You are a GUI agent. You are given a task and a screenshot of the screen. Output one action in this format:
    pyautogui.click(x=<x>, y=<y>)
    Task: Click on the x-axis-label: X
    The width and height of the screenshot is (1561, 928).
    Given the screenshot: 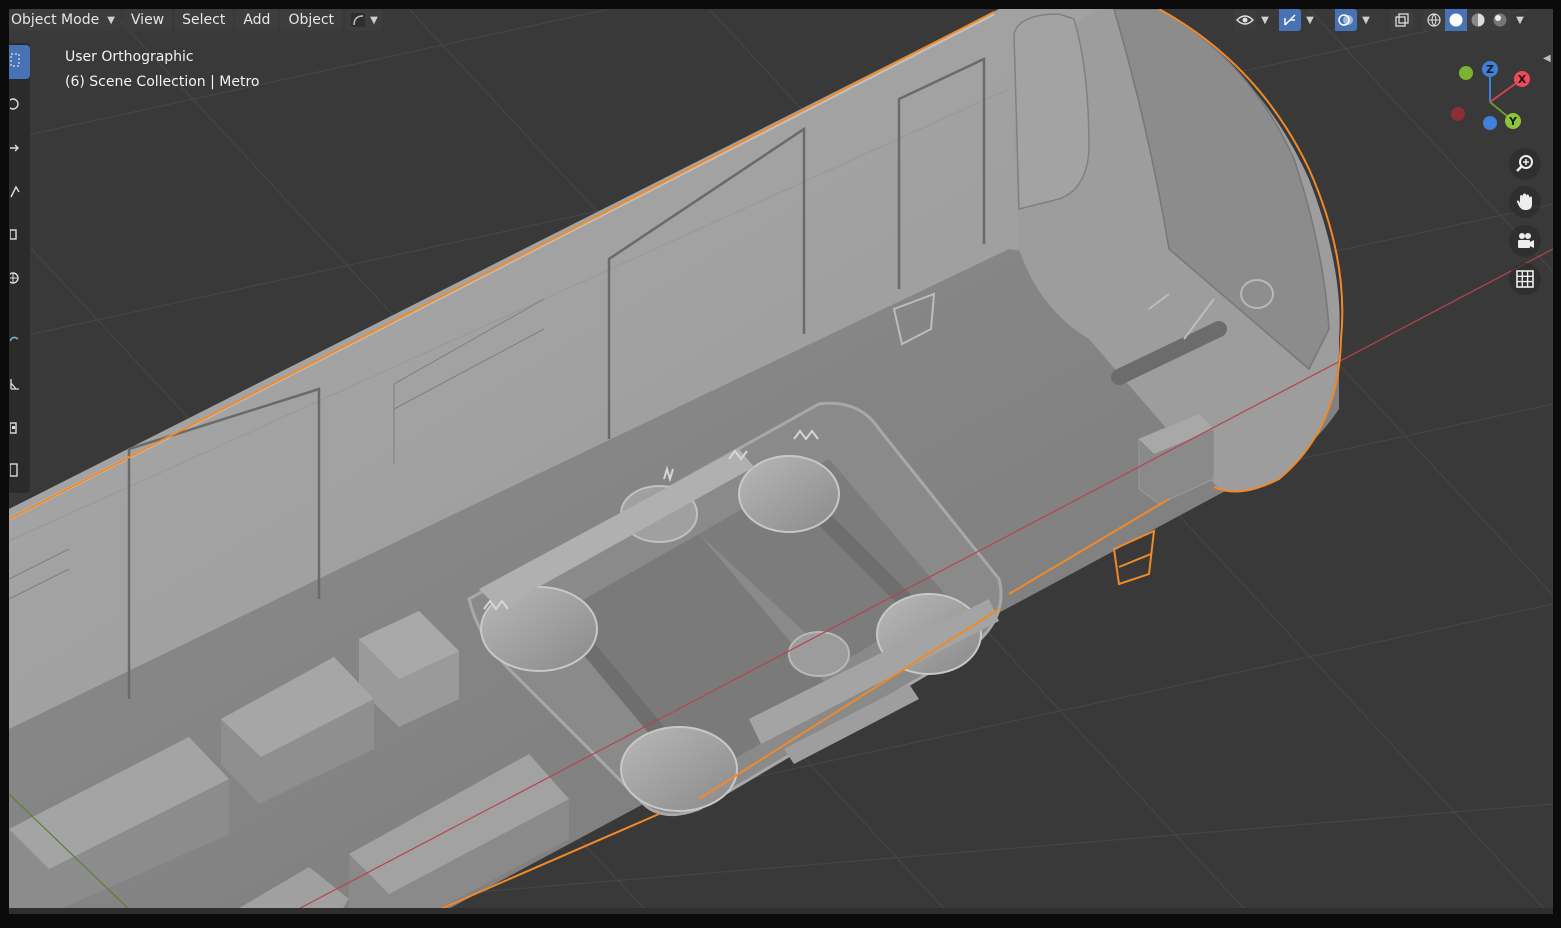 What is the action you would take?
    pyautogui.click(x=1522, y=79)
    